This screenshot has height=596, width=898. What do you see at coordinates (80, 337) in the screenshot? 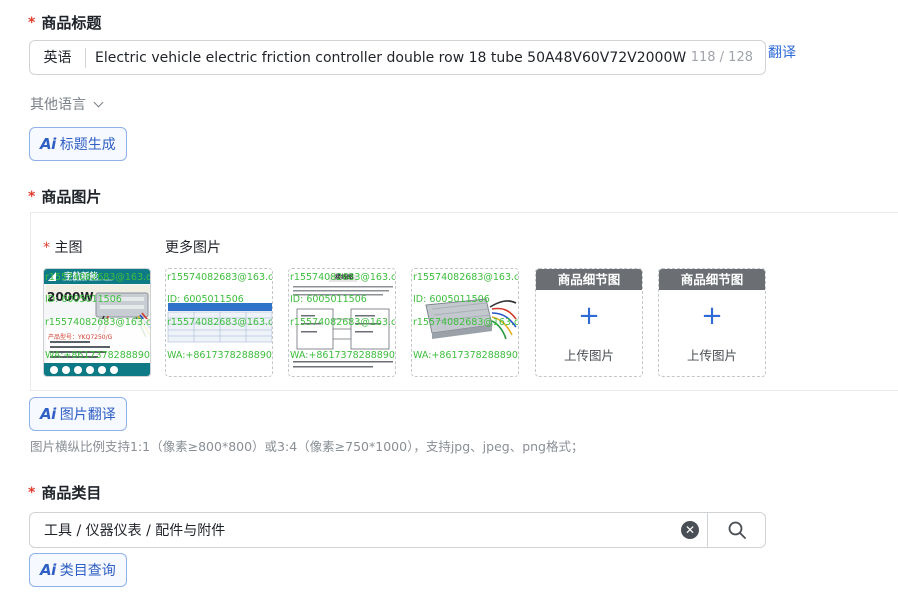
I see `main-image-model: 产品型号：YKQ7250/G` at bounding box center [80, 337].